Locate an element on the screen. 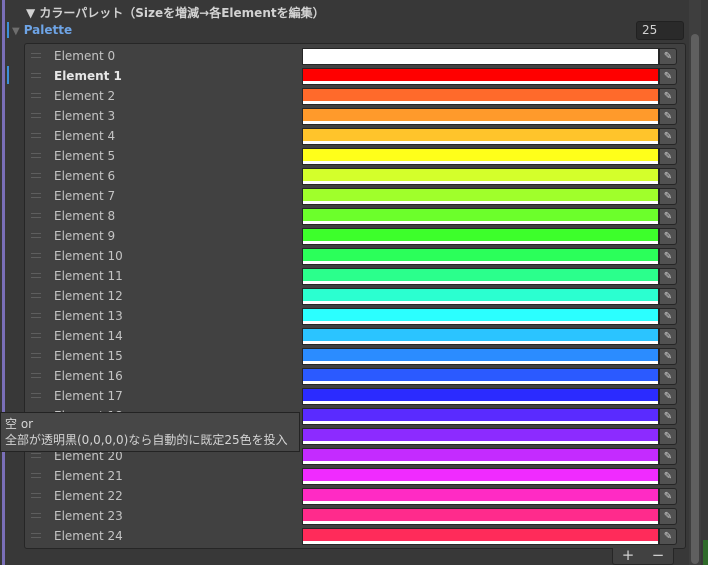 This screenshot has width=708, height=565. list-item: Element 4 ✎ is located at coordinates (355, 136).